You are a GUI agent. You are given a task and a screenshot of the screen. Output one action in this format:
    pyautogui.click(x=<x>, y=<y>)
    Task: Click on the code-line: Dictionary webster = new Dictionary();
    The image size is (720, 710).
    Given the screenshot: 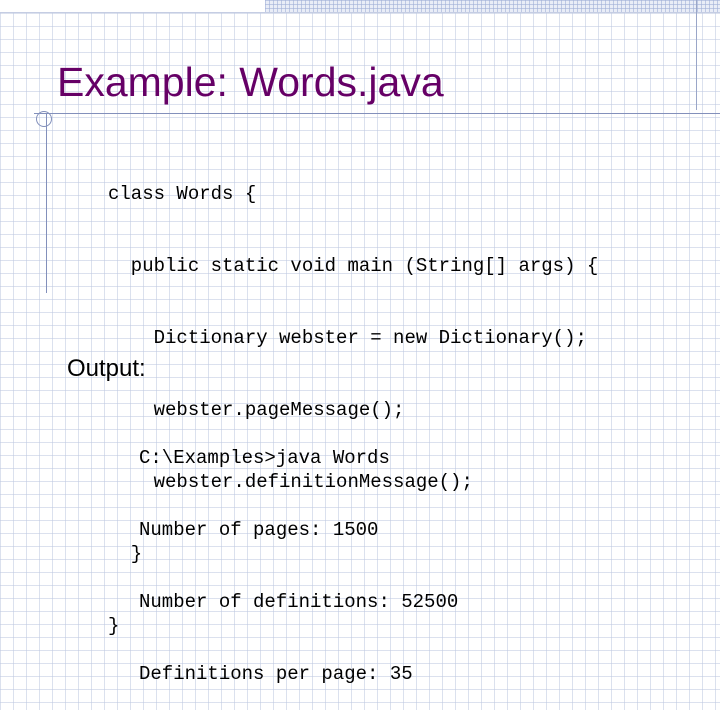 What is the action you would take?
    pyautogui.click(x=347, y=338)
    